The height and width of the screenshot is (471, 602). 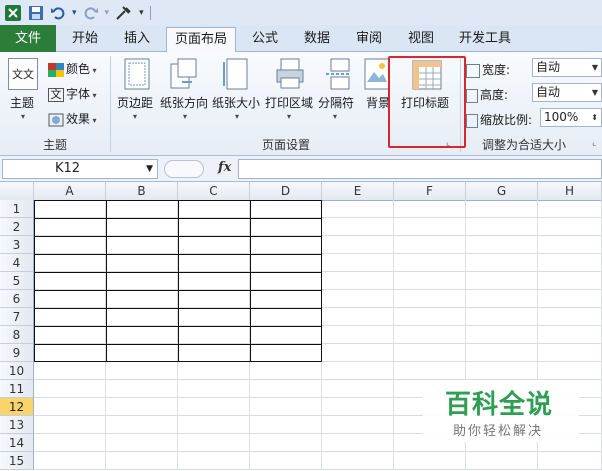 What do you see at coordinates (17, 407) in the screenshot?
I see `row-header: 12` at bounding box center [17, 407].